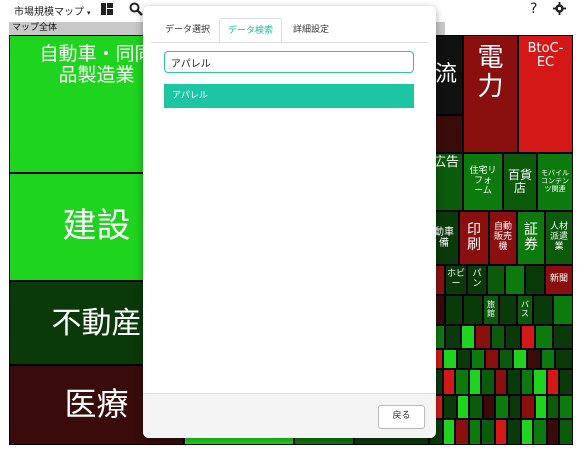 This screenshot has width=577, height=450. What do you see at coordinates (490, 94) in the screenshot?
I see `treemap-cell: 電 力` at bounding box center [490, 94].